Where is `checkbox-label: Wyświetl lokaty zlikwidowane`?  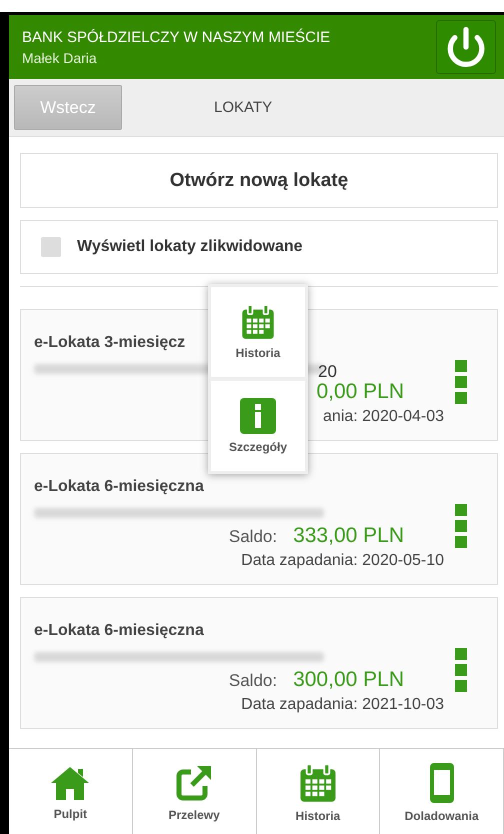 checkbox-label: Wyświetl lokaty zlikwidowane is located at coordinates (190, 247).